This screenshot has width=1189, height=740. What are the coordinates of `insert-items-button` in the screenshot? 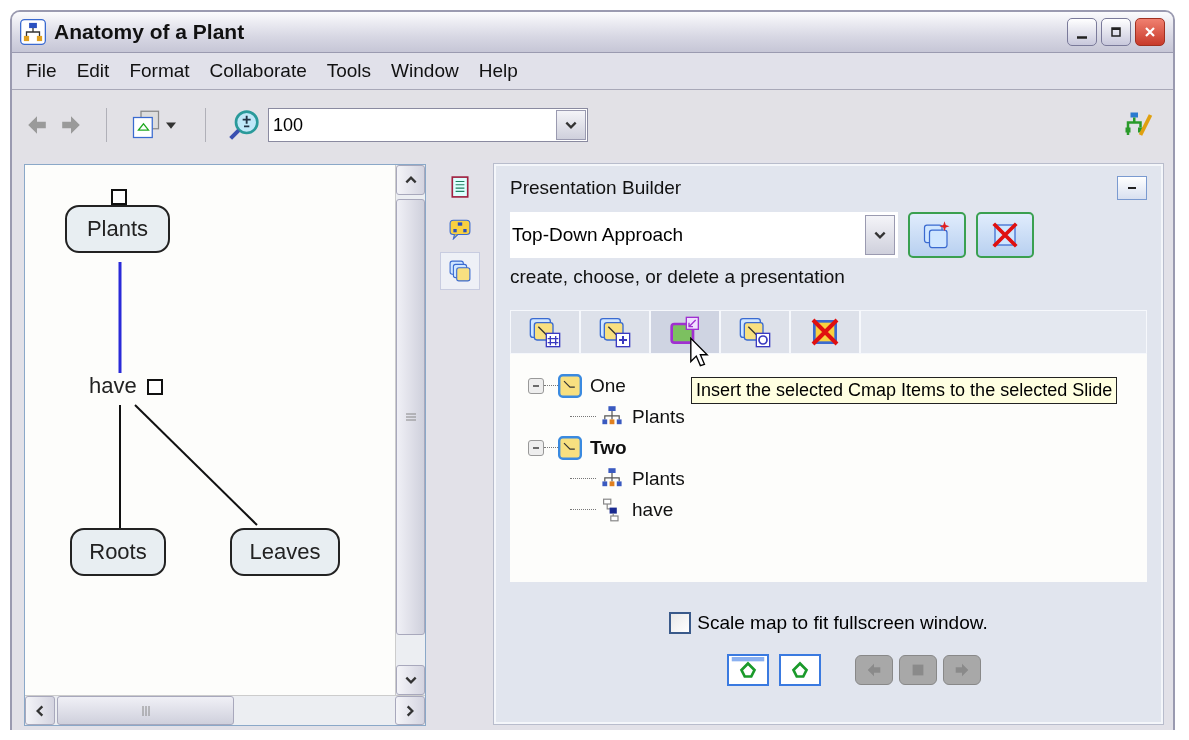 It's located at (686, 332).